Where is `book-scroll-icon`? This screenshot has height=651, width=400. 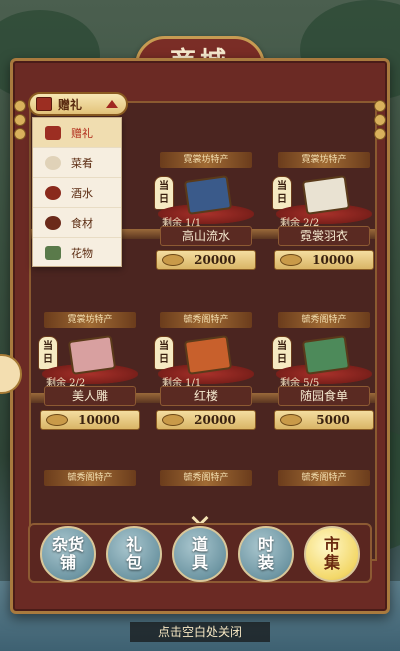 book-scroll-icon is located at coordinates (208, 355).